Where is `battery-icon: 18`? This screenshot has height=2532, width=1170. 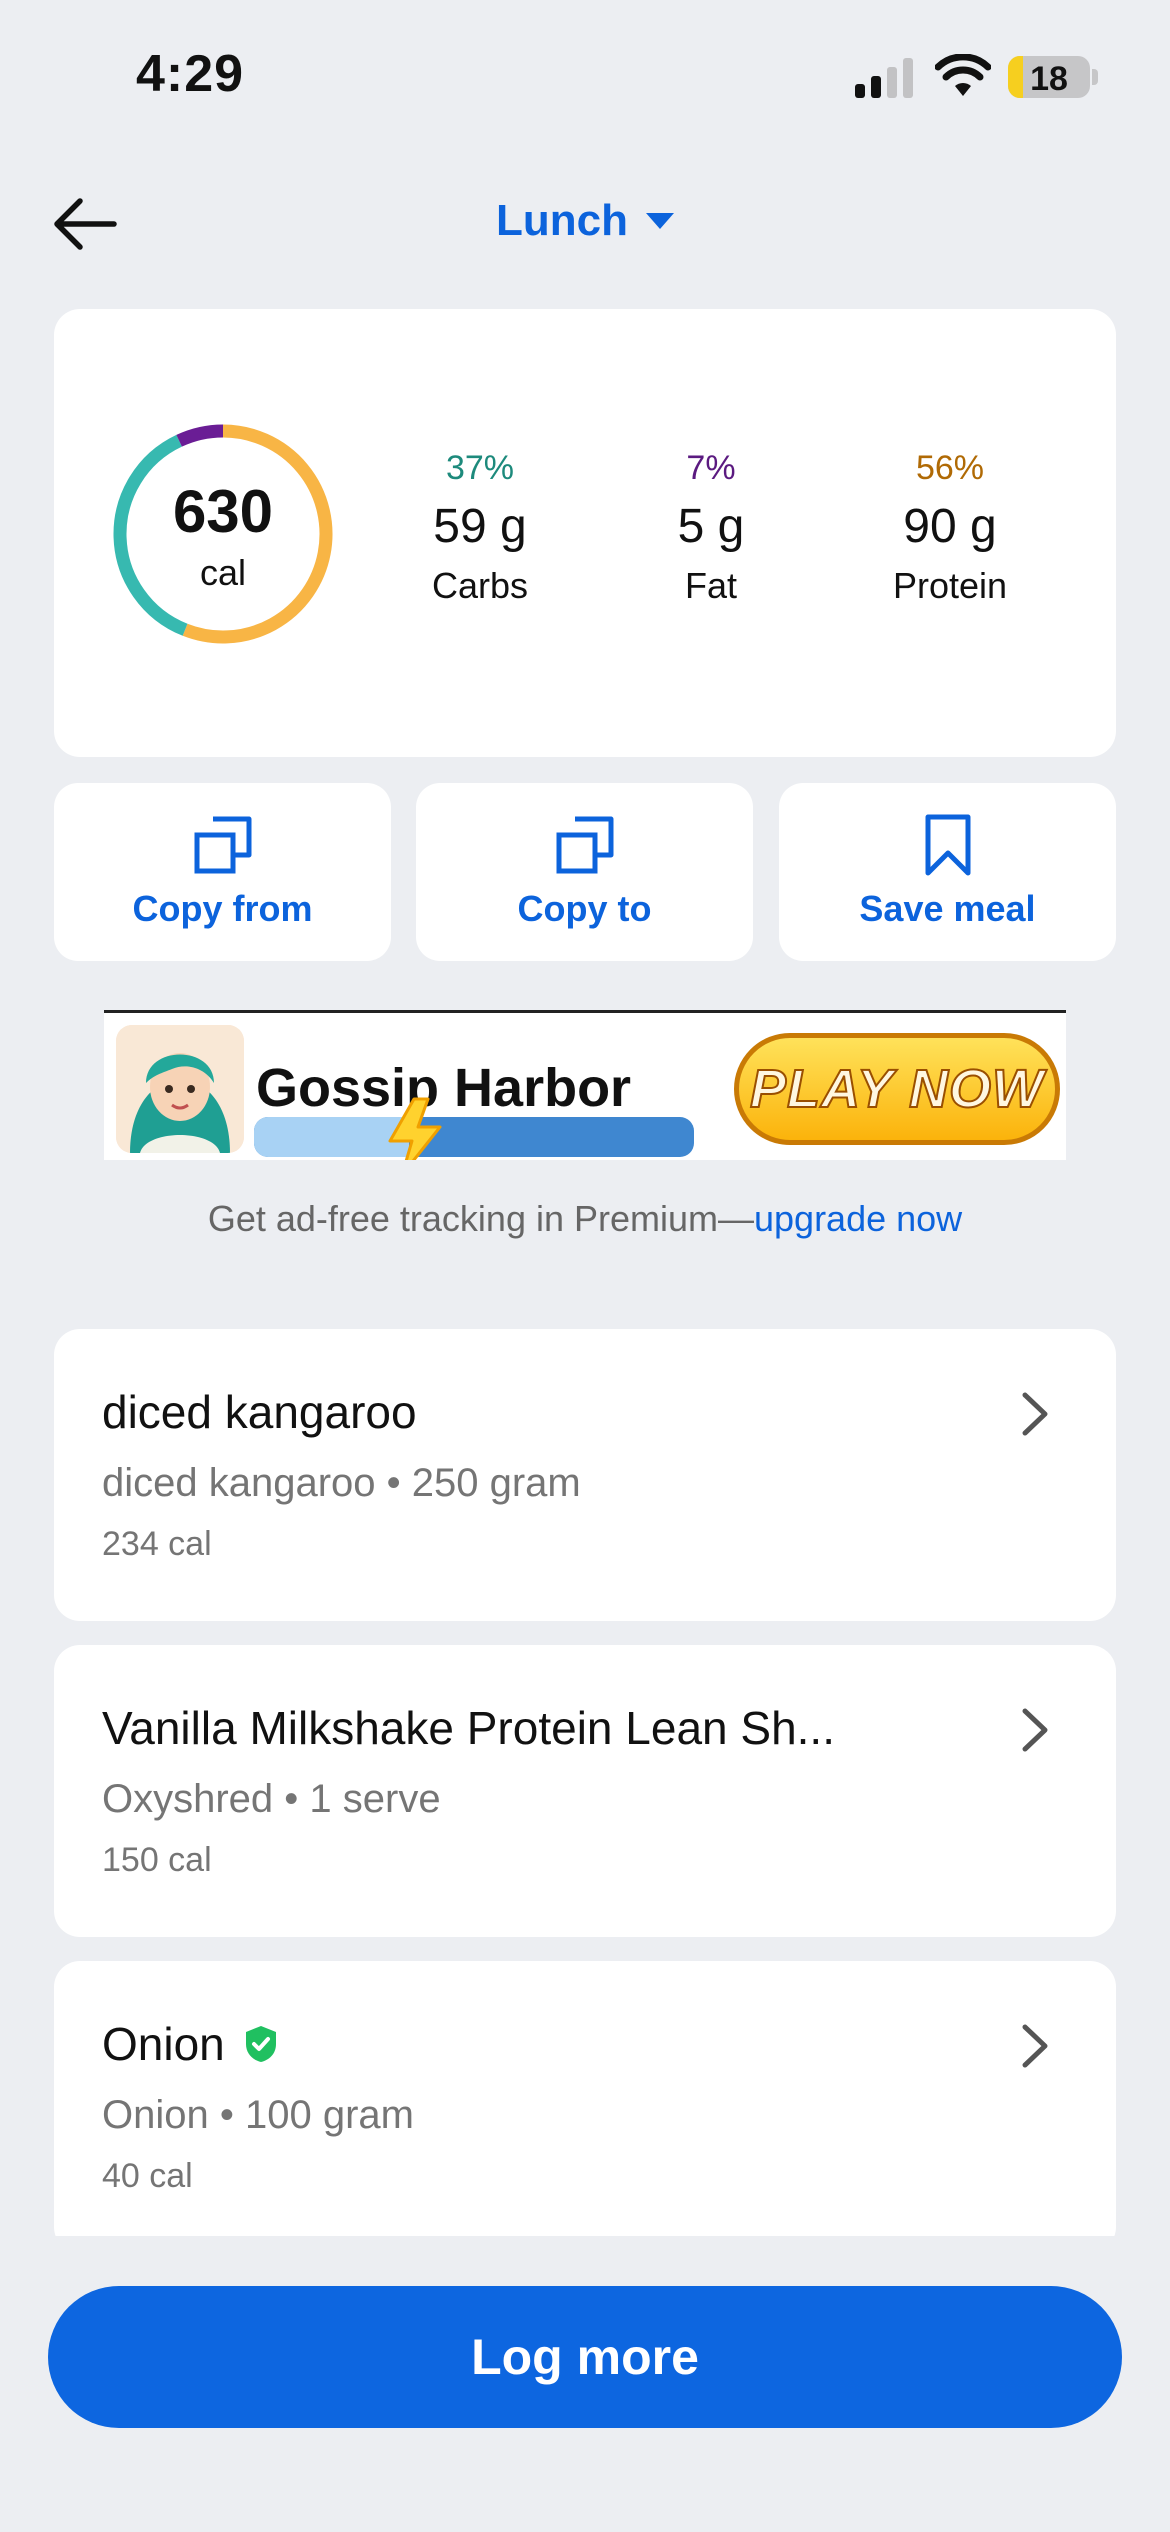 battery-icon: 18 is located at coordinates (1049, 77).